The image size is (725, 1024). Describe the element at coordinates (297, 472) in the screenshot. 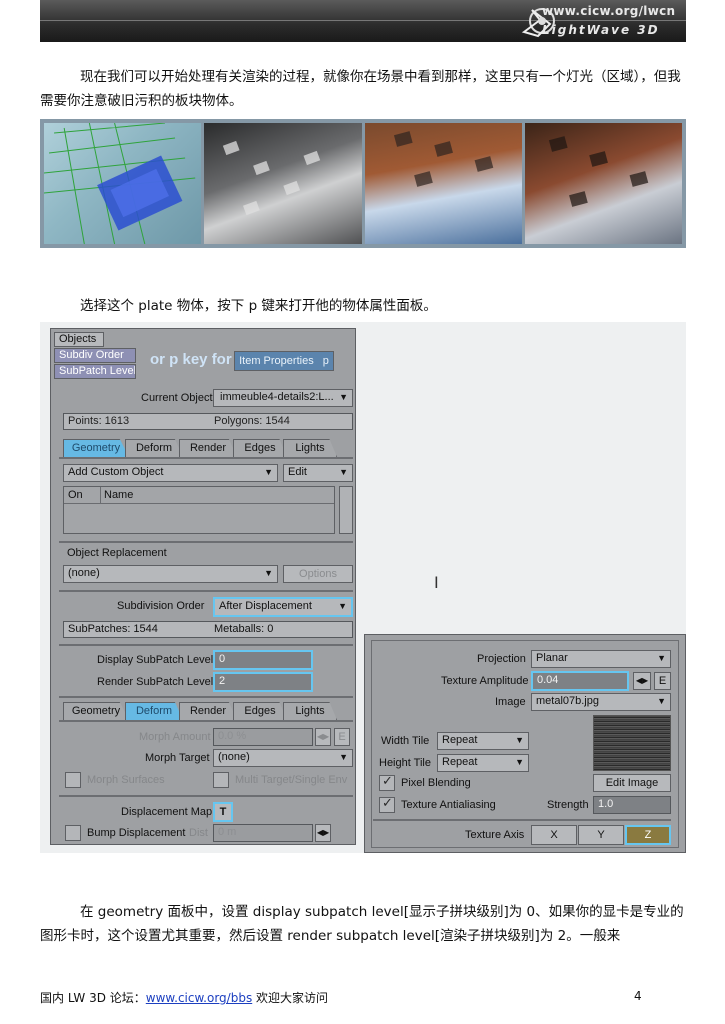

I see `edit-label: Edit` at that location.